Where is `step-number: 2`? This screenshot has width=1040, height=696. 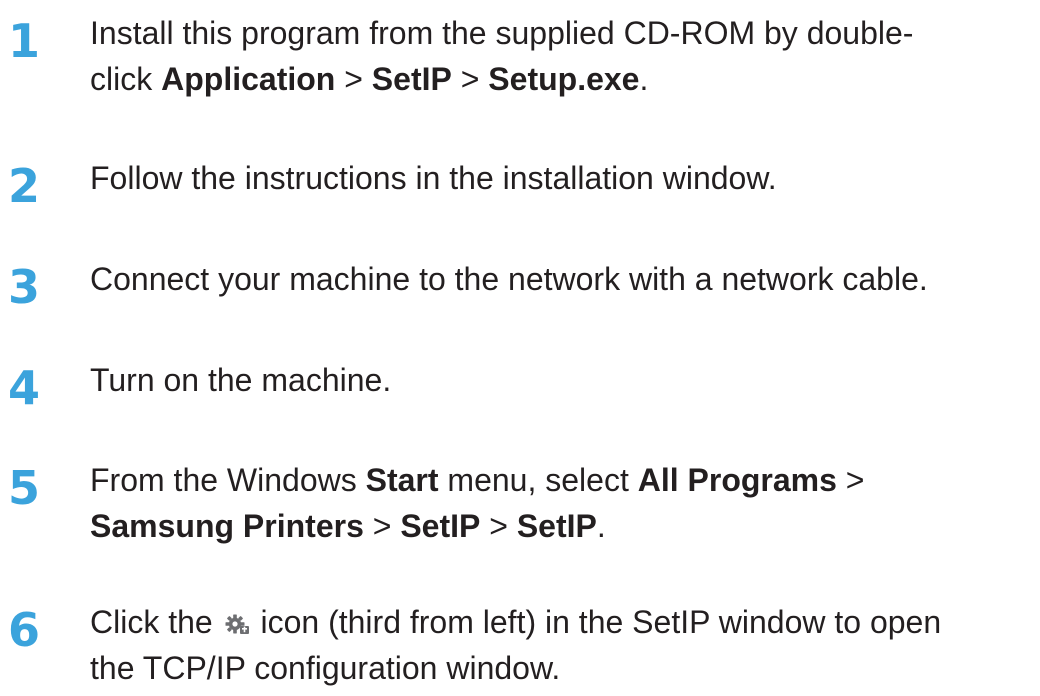
step-number: 2 is located at coordinates (24, 186).